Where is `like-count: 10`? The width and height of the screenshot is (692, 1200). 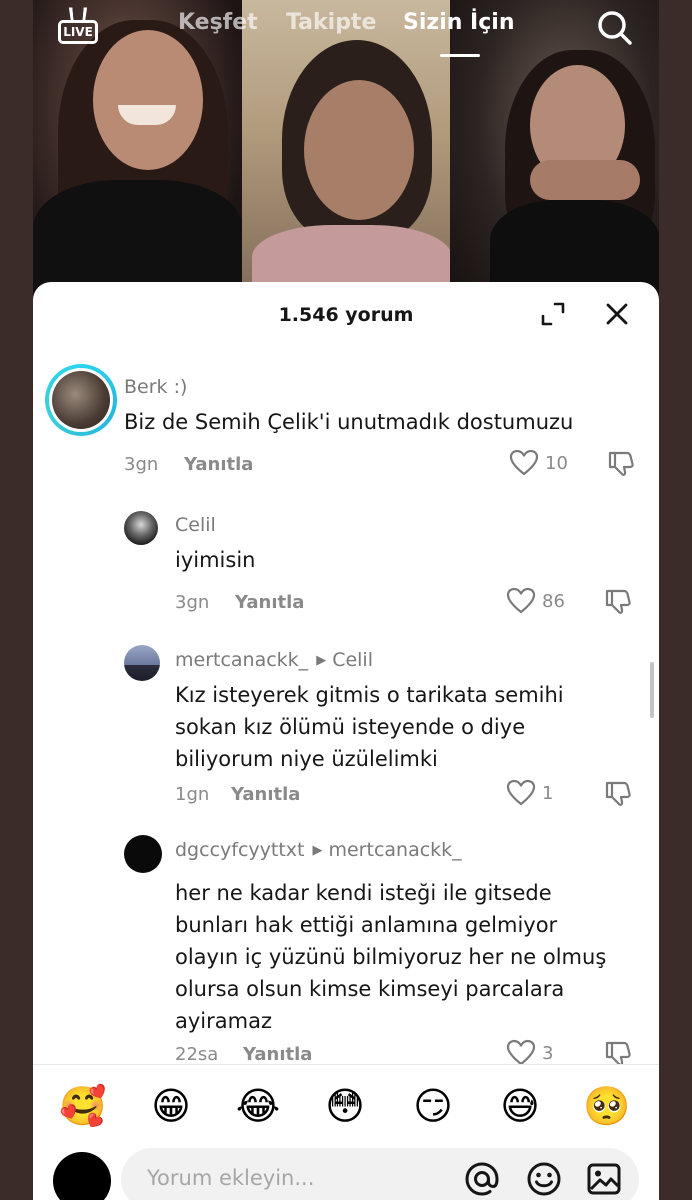 like-count: 10 is located at coordinates (556, 463).